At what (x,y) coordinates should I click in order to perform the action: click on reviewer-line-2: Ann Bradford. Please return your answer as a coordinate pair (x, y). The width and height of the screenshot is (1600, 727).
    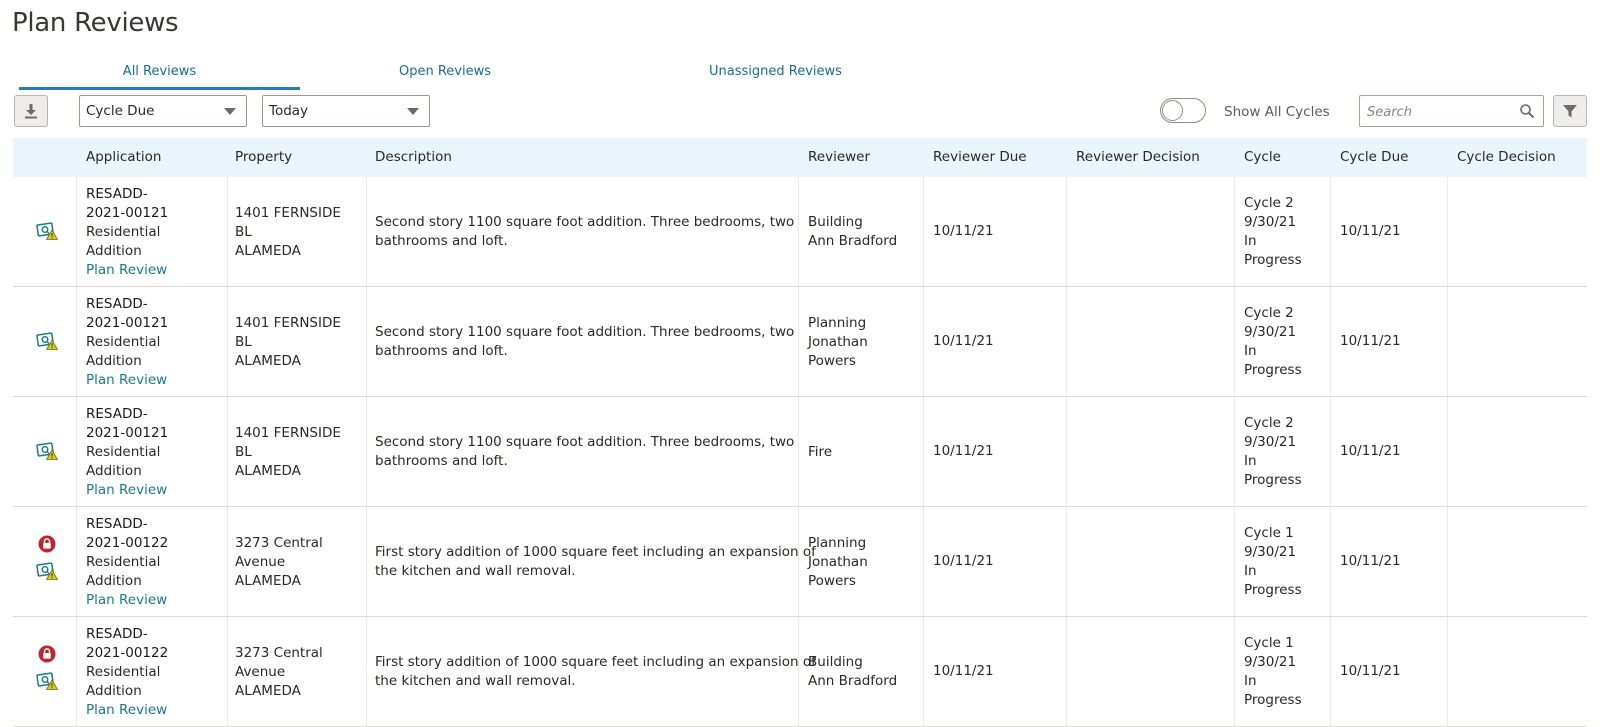
    Looking at the image, I should click on (853, 681).